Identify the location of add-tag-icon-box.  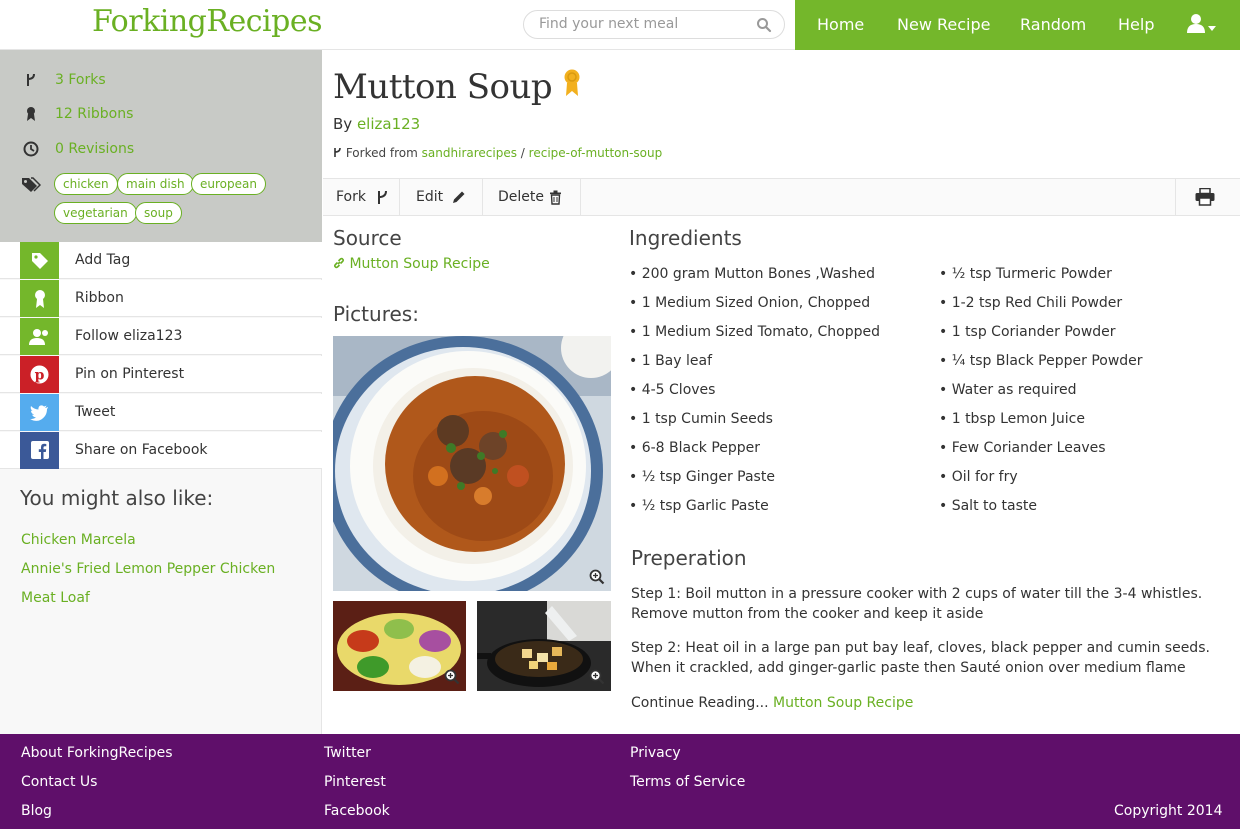
(39, 260).